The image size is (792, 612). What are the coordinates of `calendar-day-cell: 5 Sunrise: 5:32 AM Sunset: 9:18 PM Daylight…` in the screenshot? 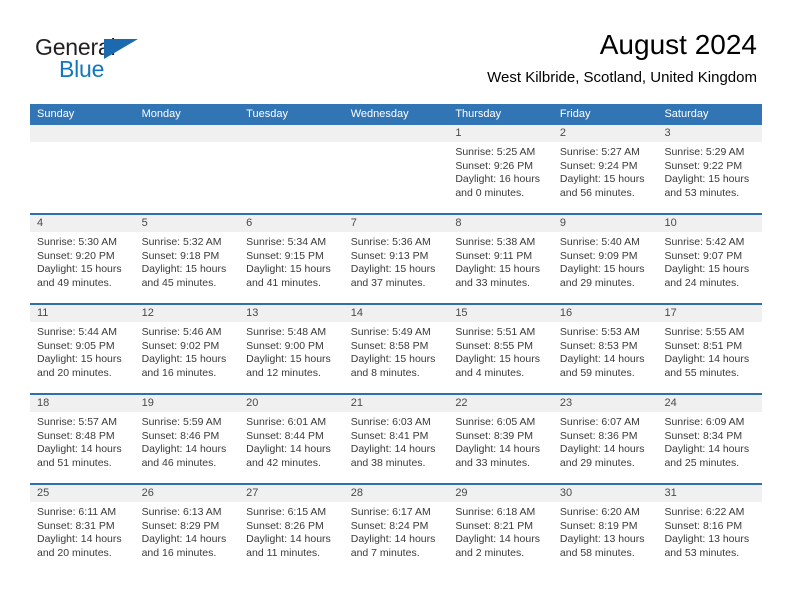 It's located at (187, 259).